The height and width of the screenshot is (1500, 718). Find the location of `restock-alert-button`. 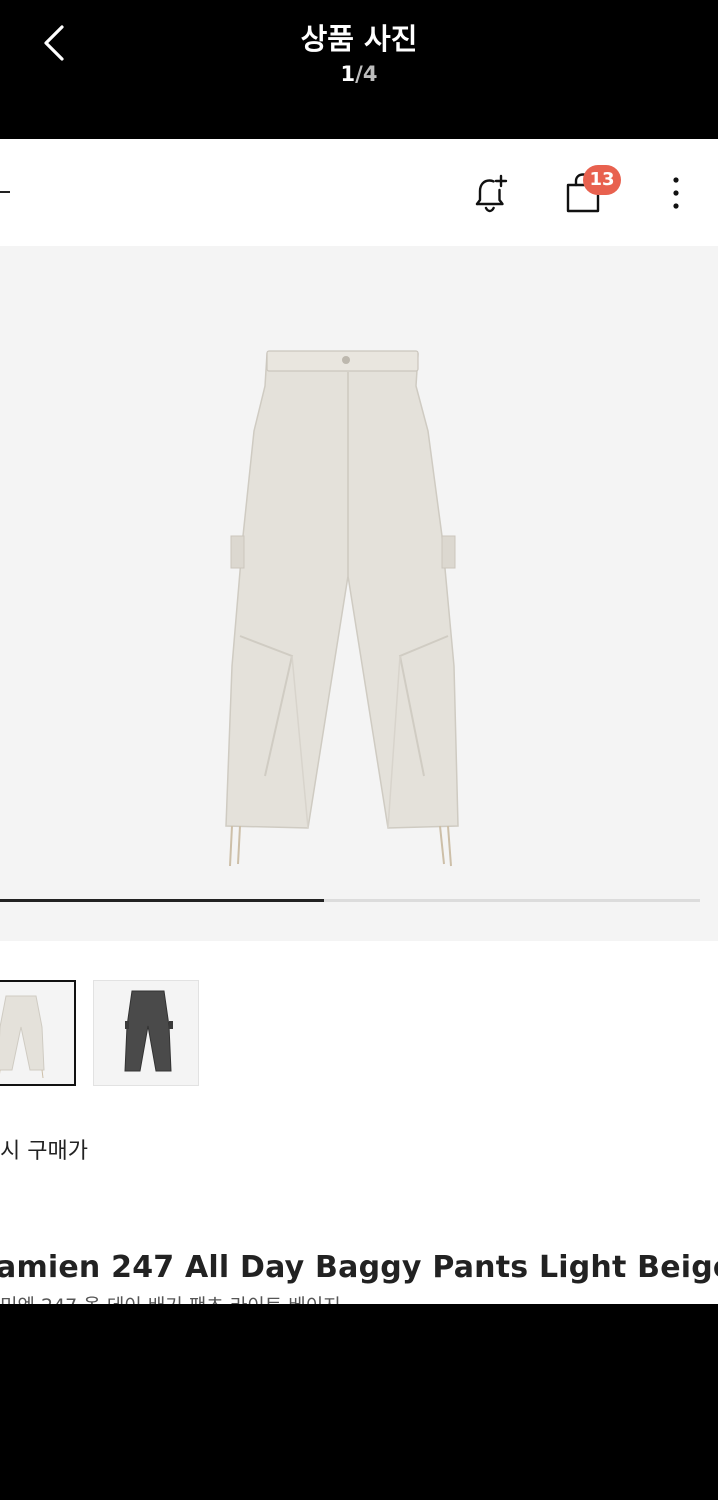

restock-alert-button is located at coordinates (490, 193).